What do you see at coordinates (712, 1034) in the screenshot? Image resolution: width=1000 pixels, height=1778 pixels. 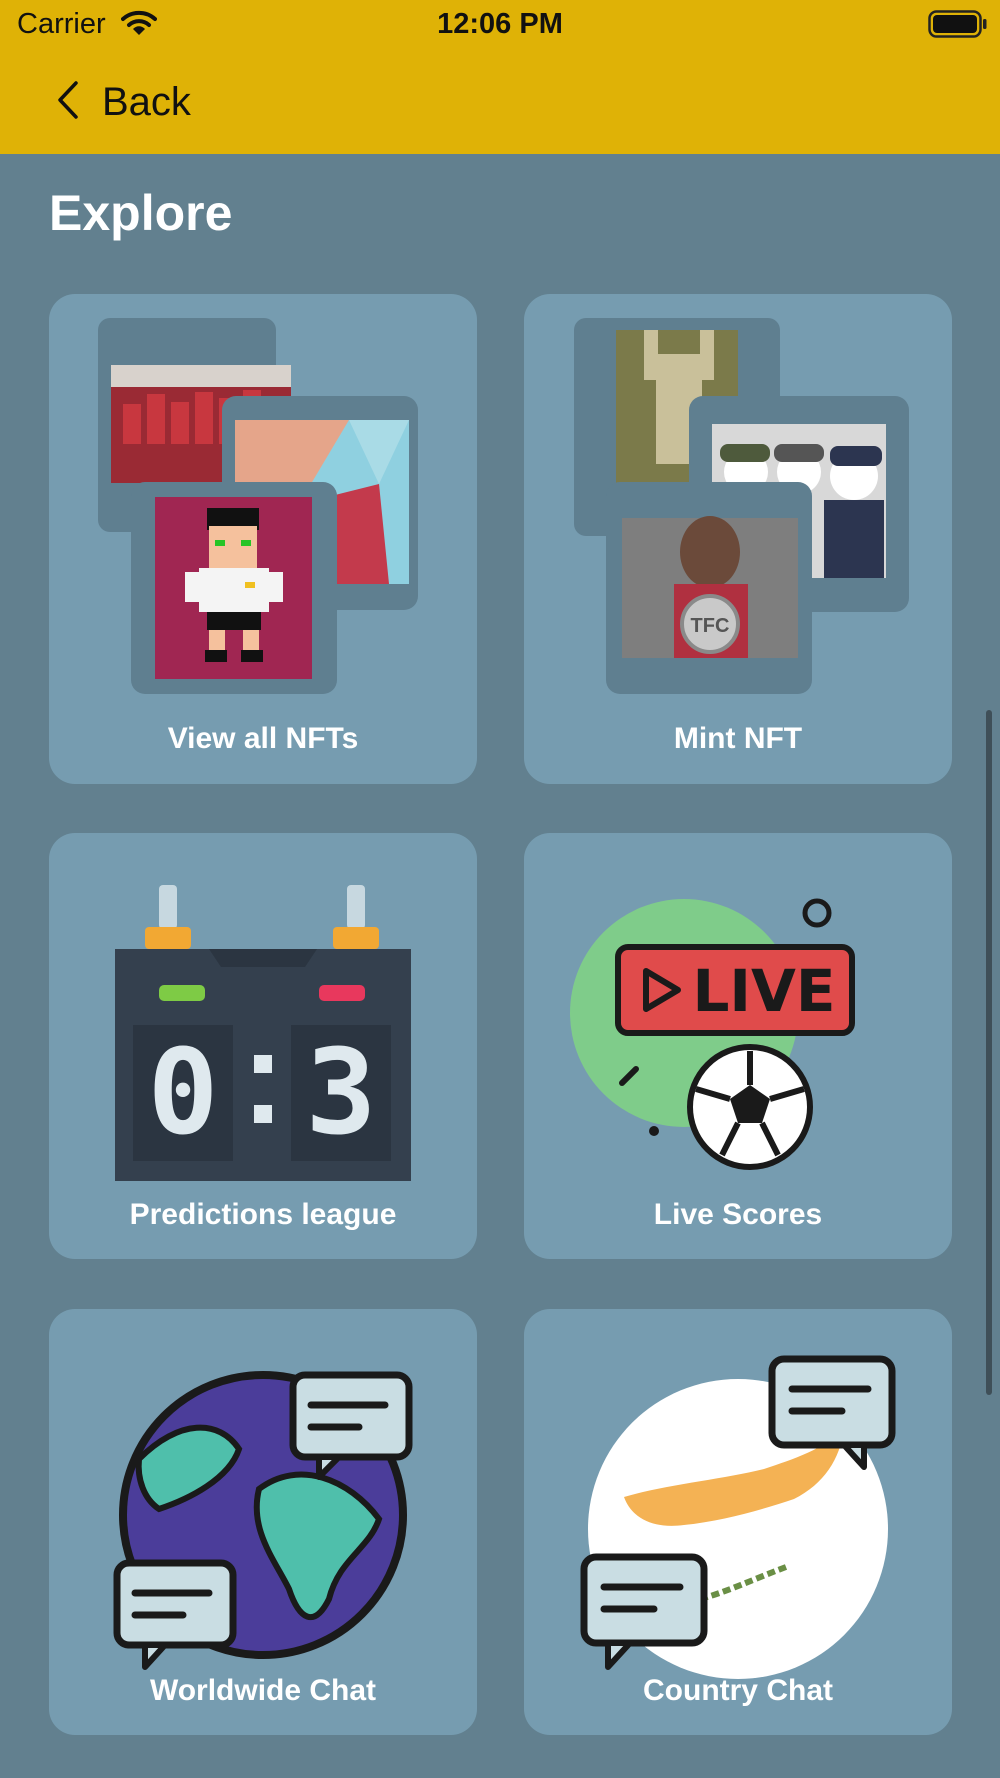 I see `live-football-icon: LIVE` at bounding box center [712, 1034].